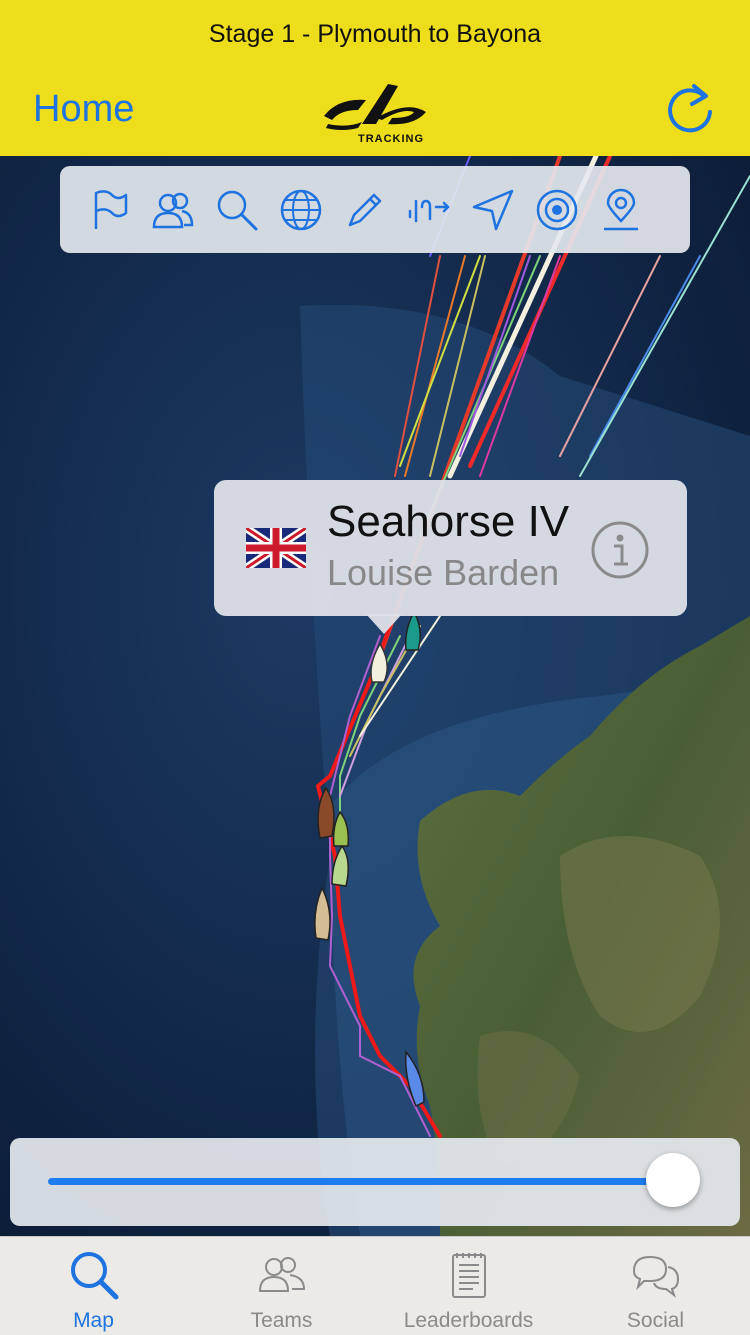 This screenshot has height=1335, width=750. Describe the element at coordinates (655, 1320) in the screenshot. I see `tab-label: Social` at that location.